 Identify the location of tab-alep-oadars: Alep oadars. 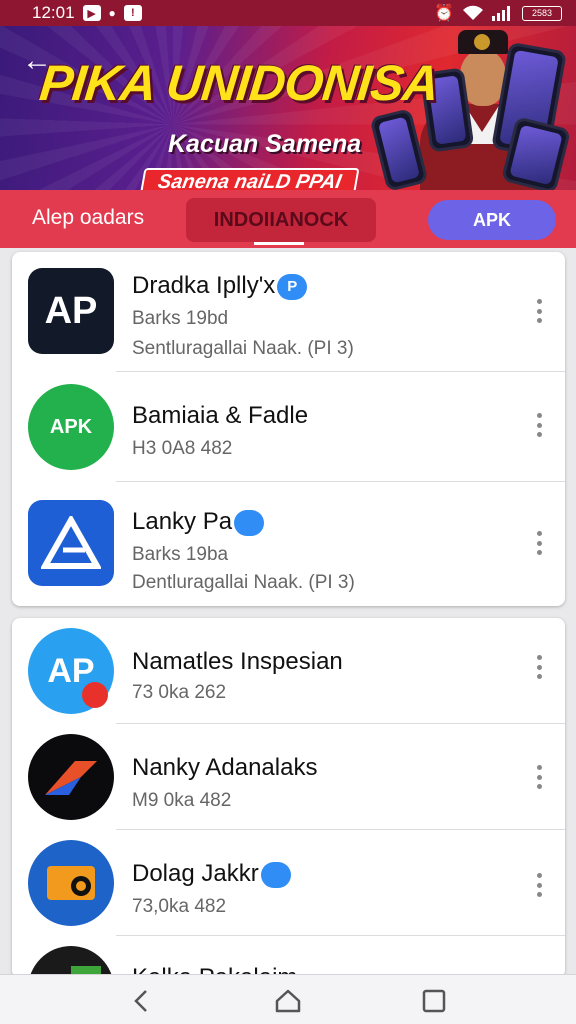
(88, 218).